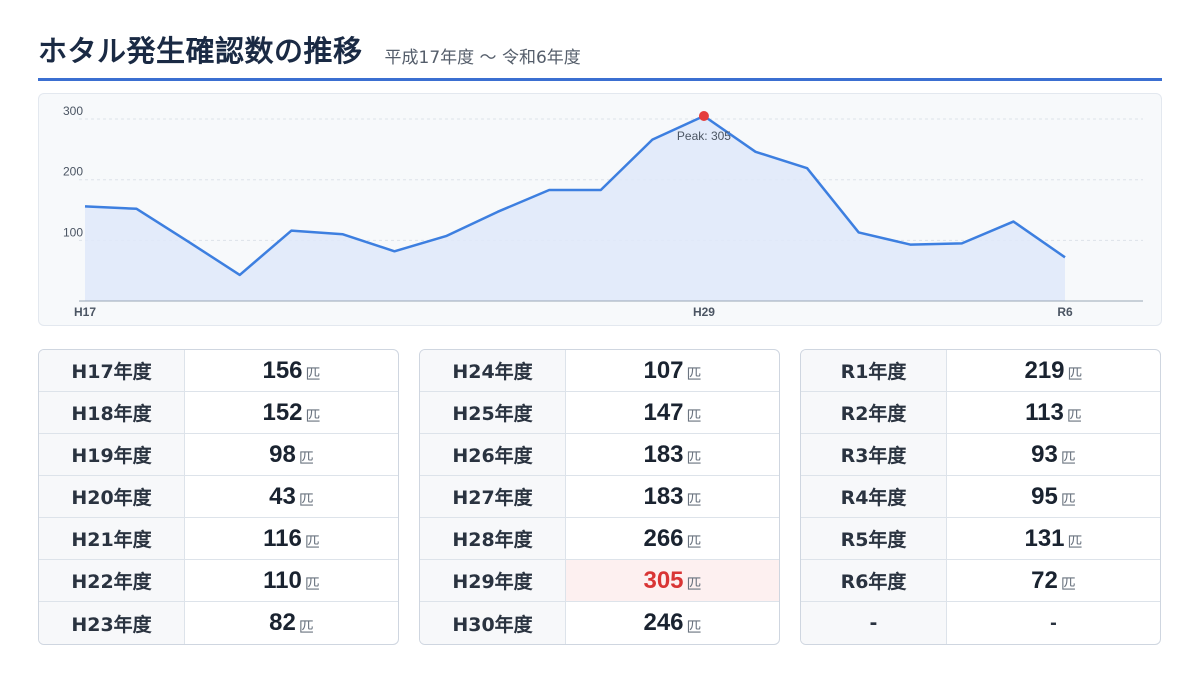  Describe the element at coordinates (874, 412) in the screenshot. I see `year-label: R2年度` at that location.